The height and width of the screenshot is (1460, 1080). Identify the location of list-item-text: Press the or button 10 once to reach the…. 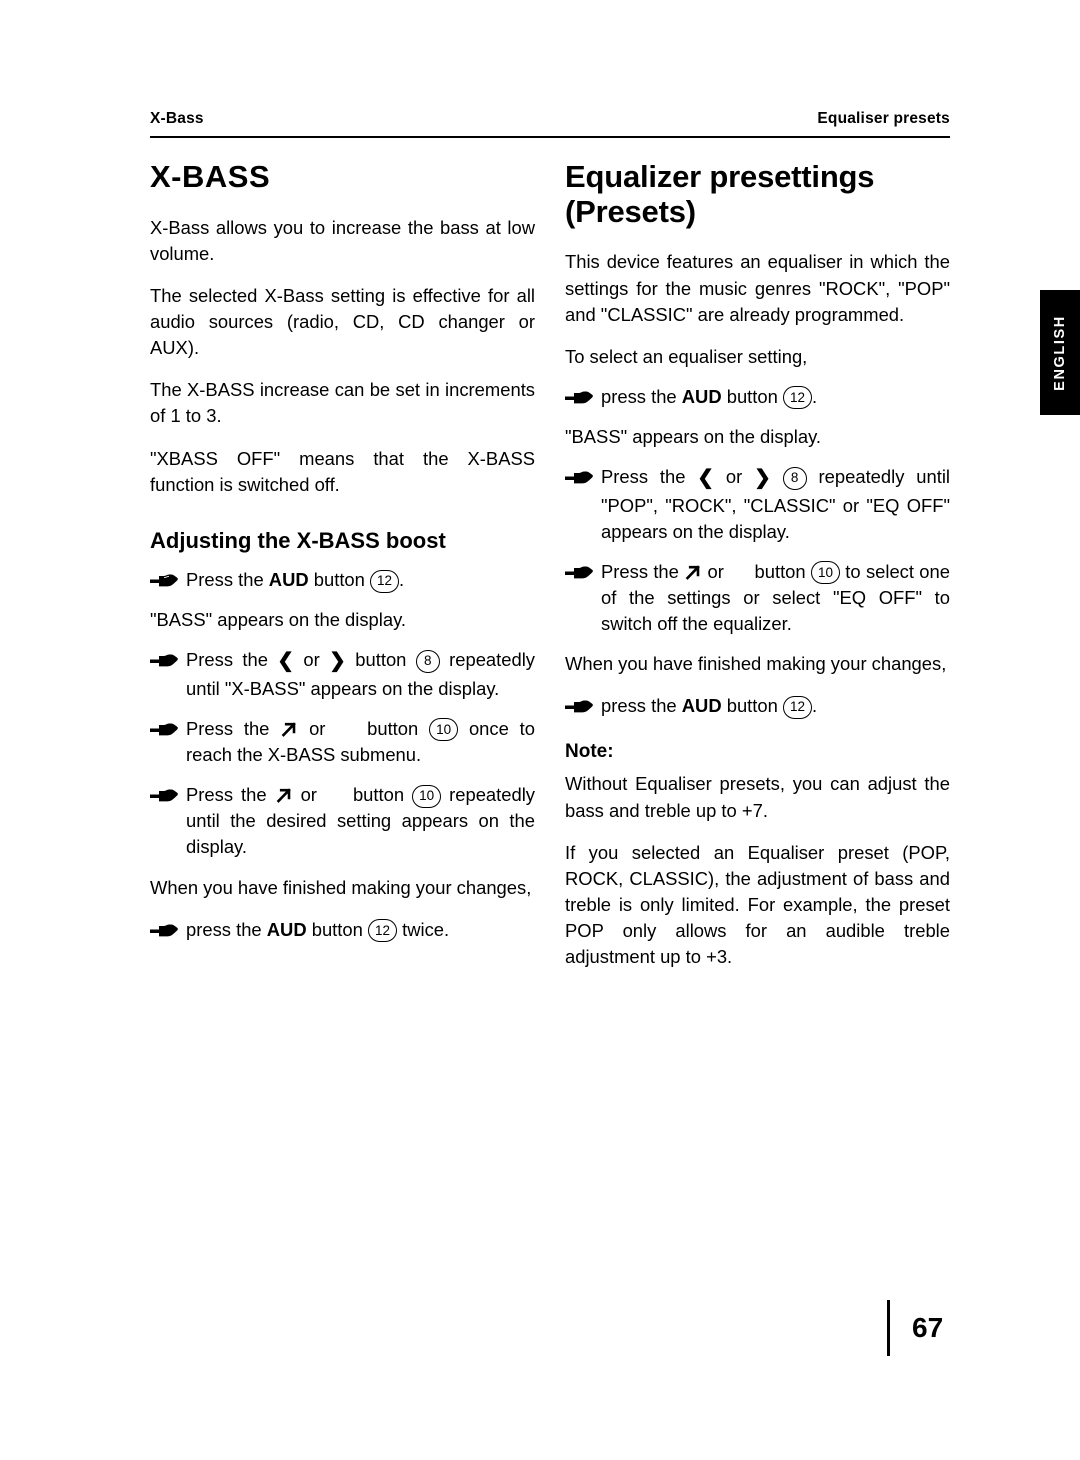
(361, 741).